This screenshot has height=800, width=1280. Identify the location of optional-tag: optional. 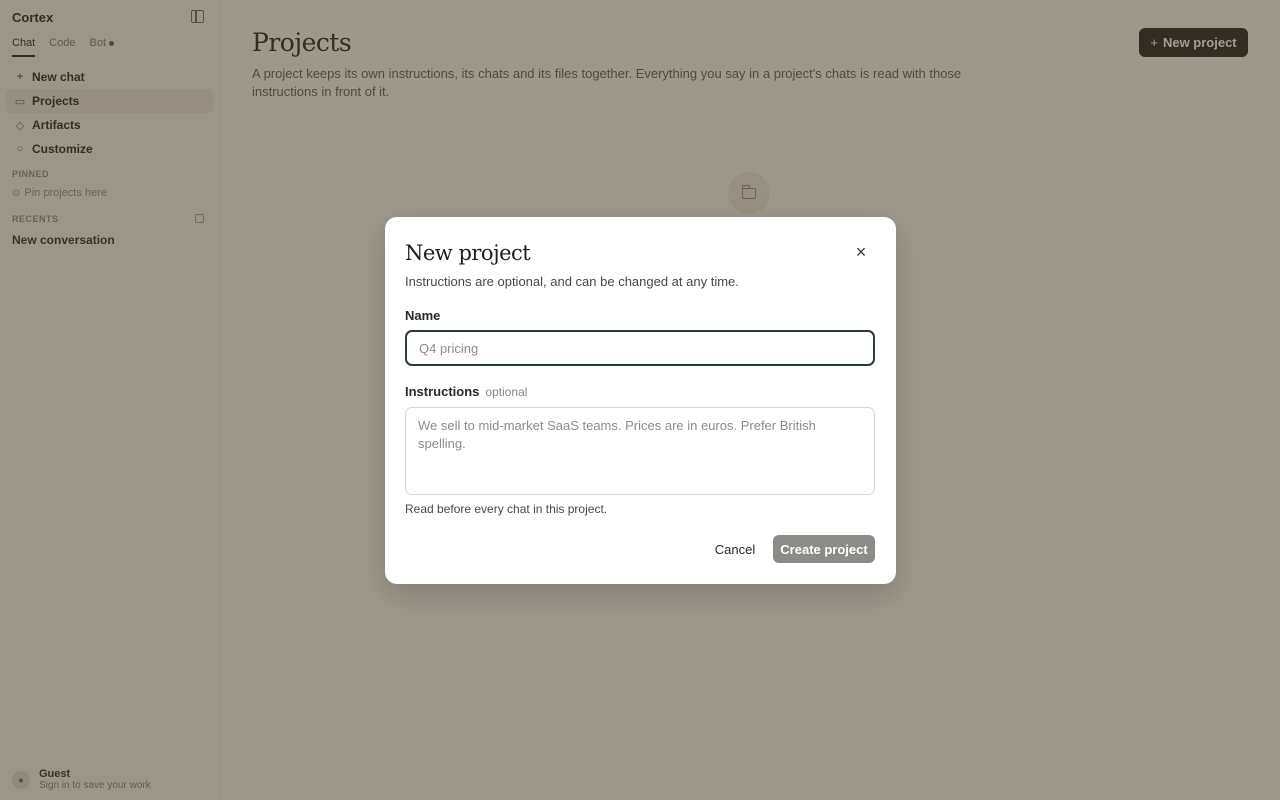
(506, 392).